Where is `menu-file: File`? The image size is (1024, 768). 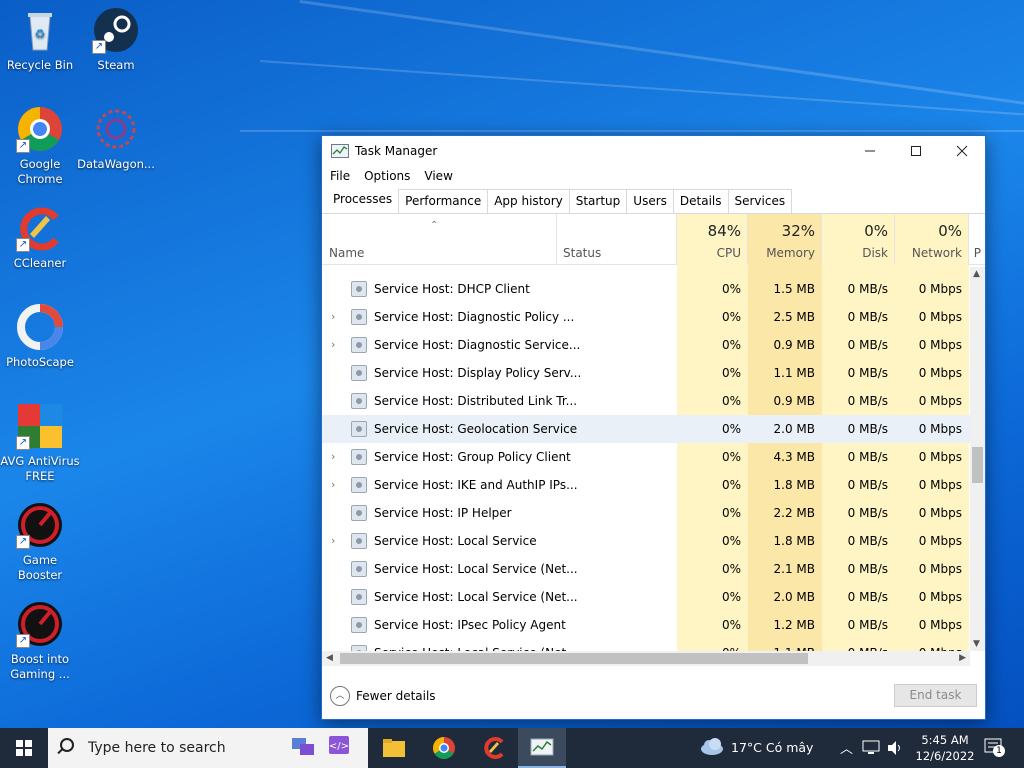
menu-file: File is located at coordinates (340, 176).